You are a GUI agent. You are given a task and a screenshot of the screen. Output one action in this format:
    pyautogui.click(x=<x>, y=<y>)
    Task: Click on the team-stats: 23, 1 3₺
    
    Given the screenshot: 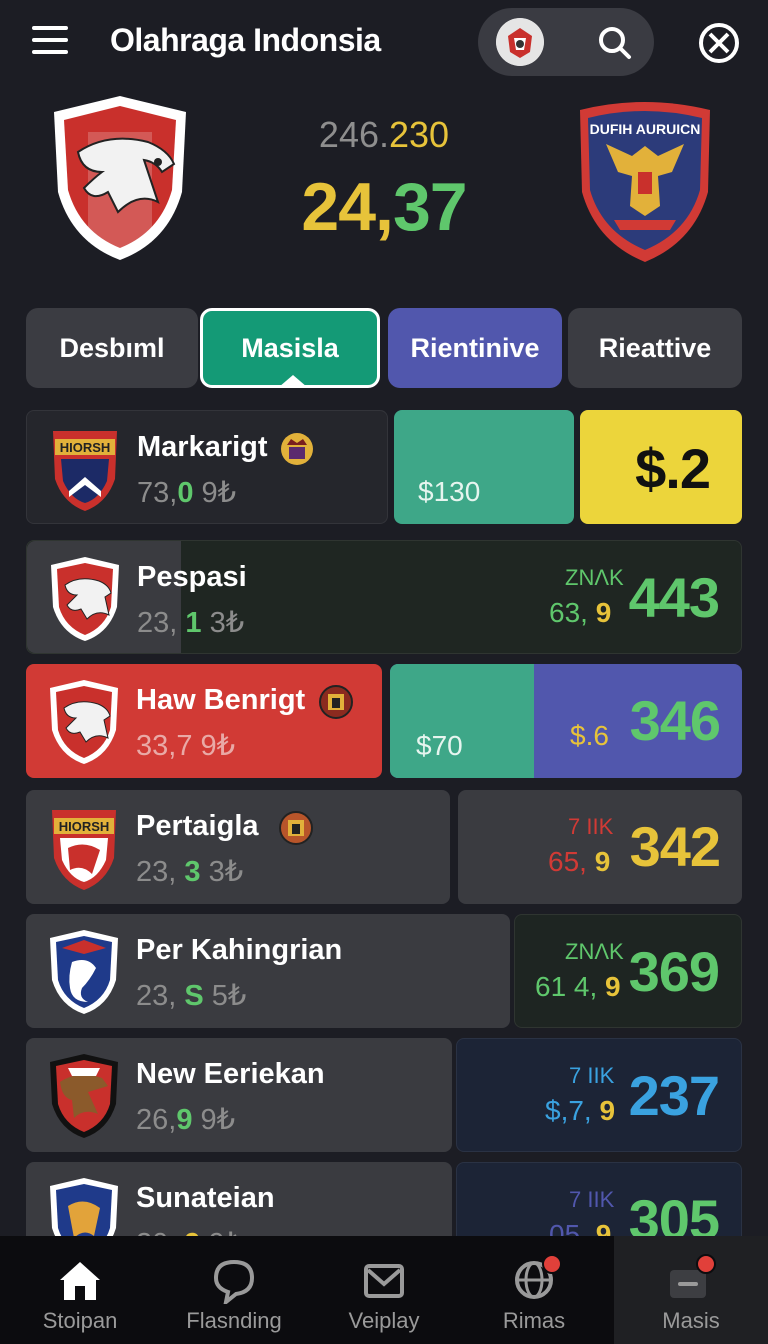 What is the action you would take?
    pyautogui.click(x=191, y=623)
    